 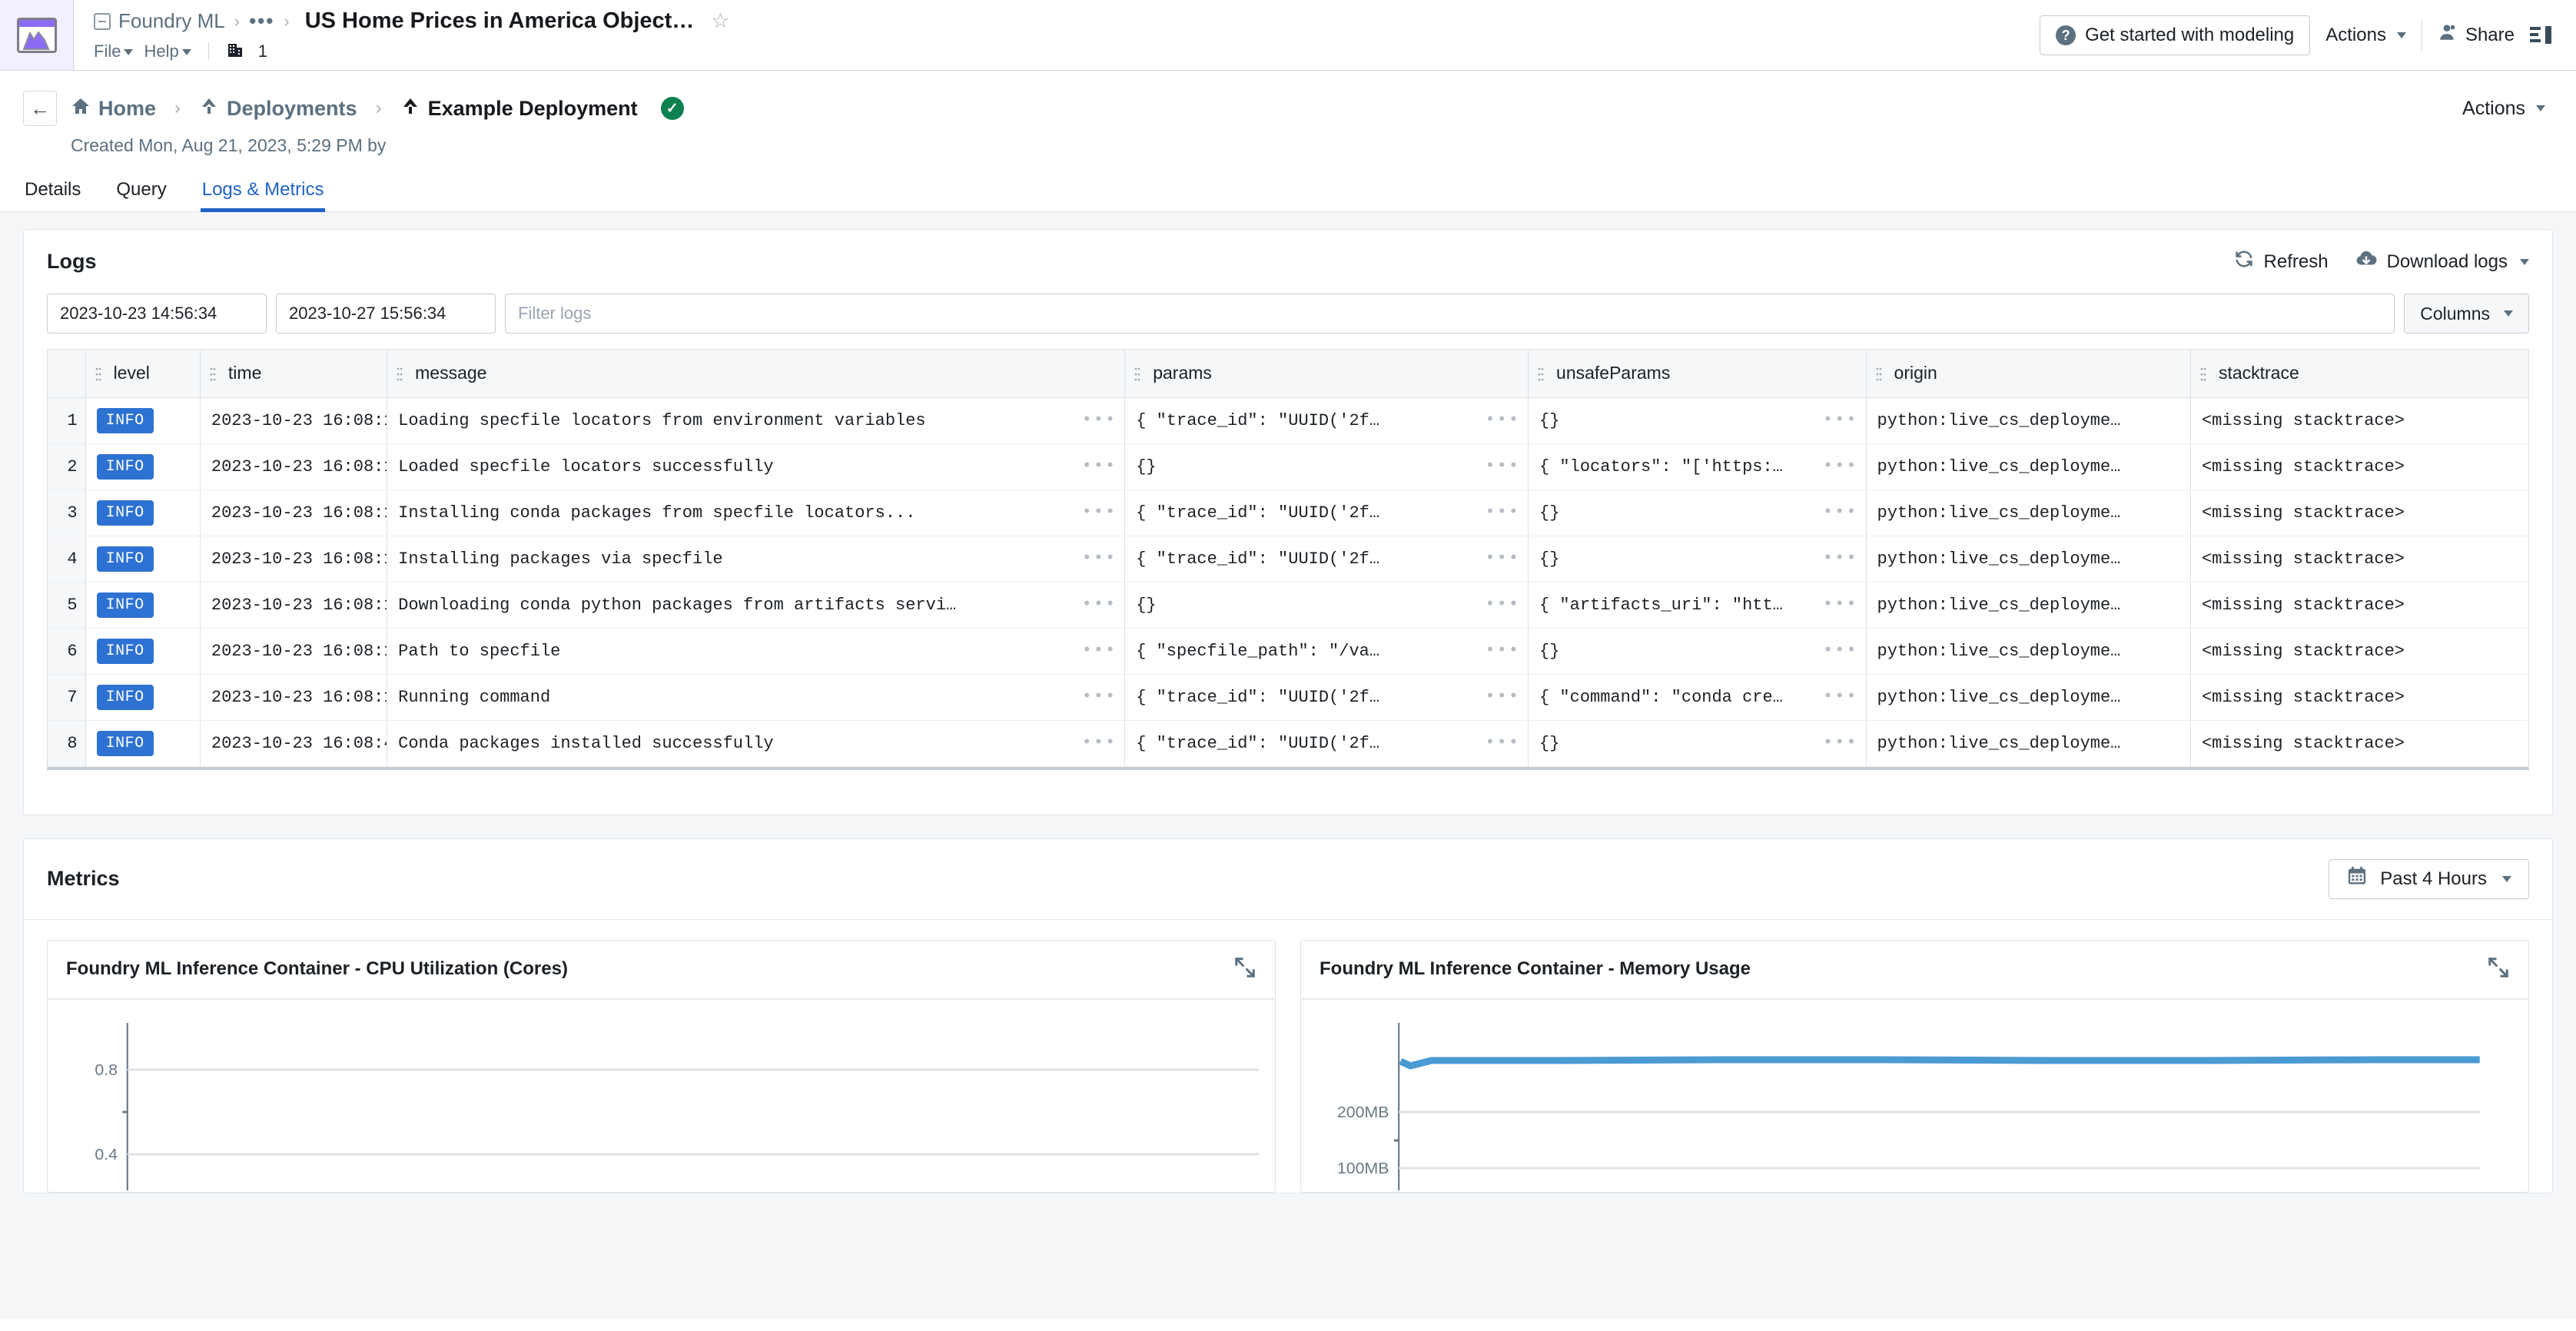 What do you see at coordinates (2028, 374) in the screenshot?
I see `column-header-origin: origin` at bounding box center [2028, 374].